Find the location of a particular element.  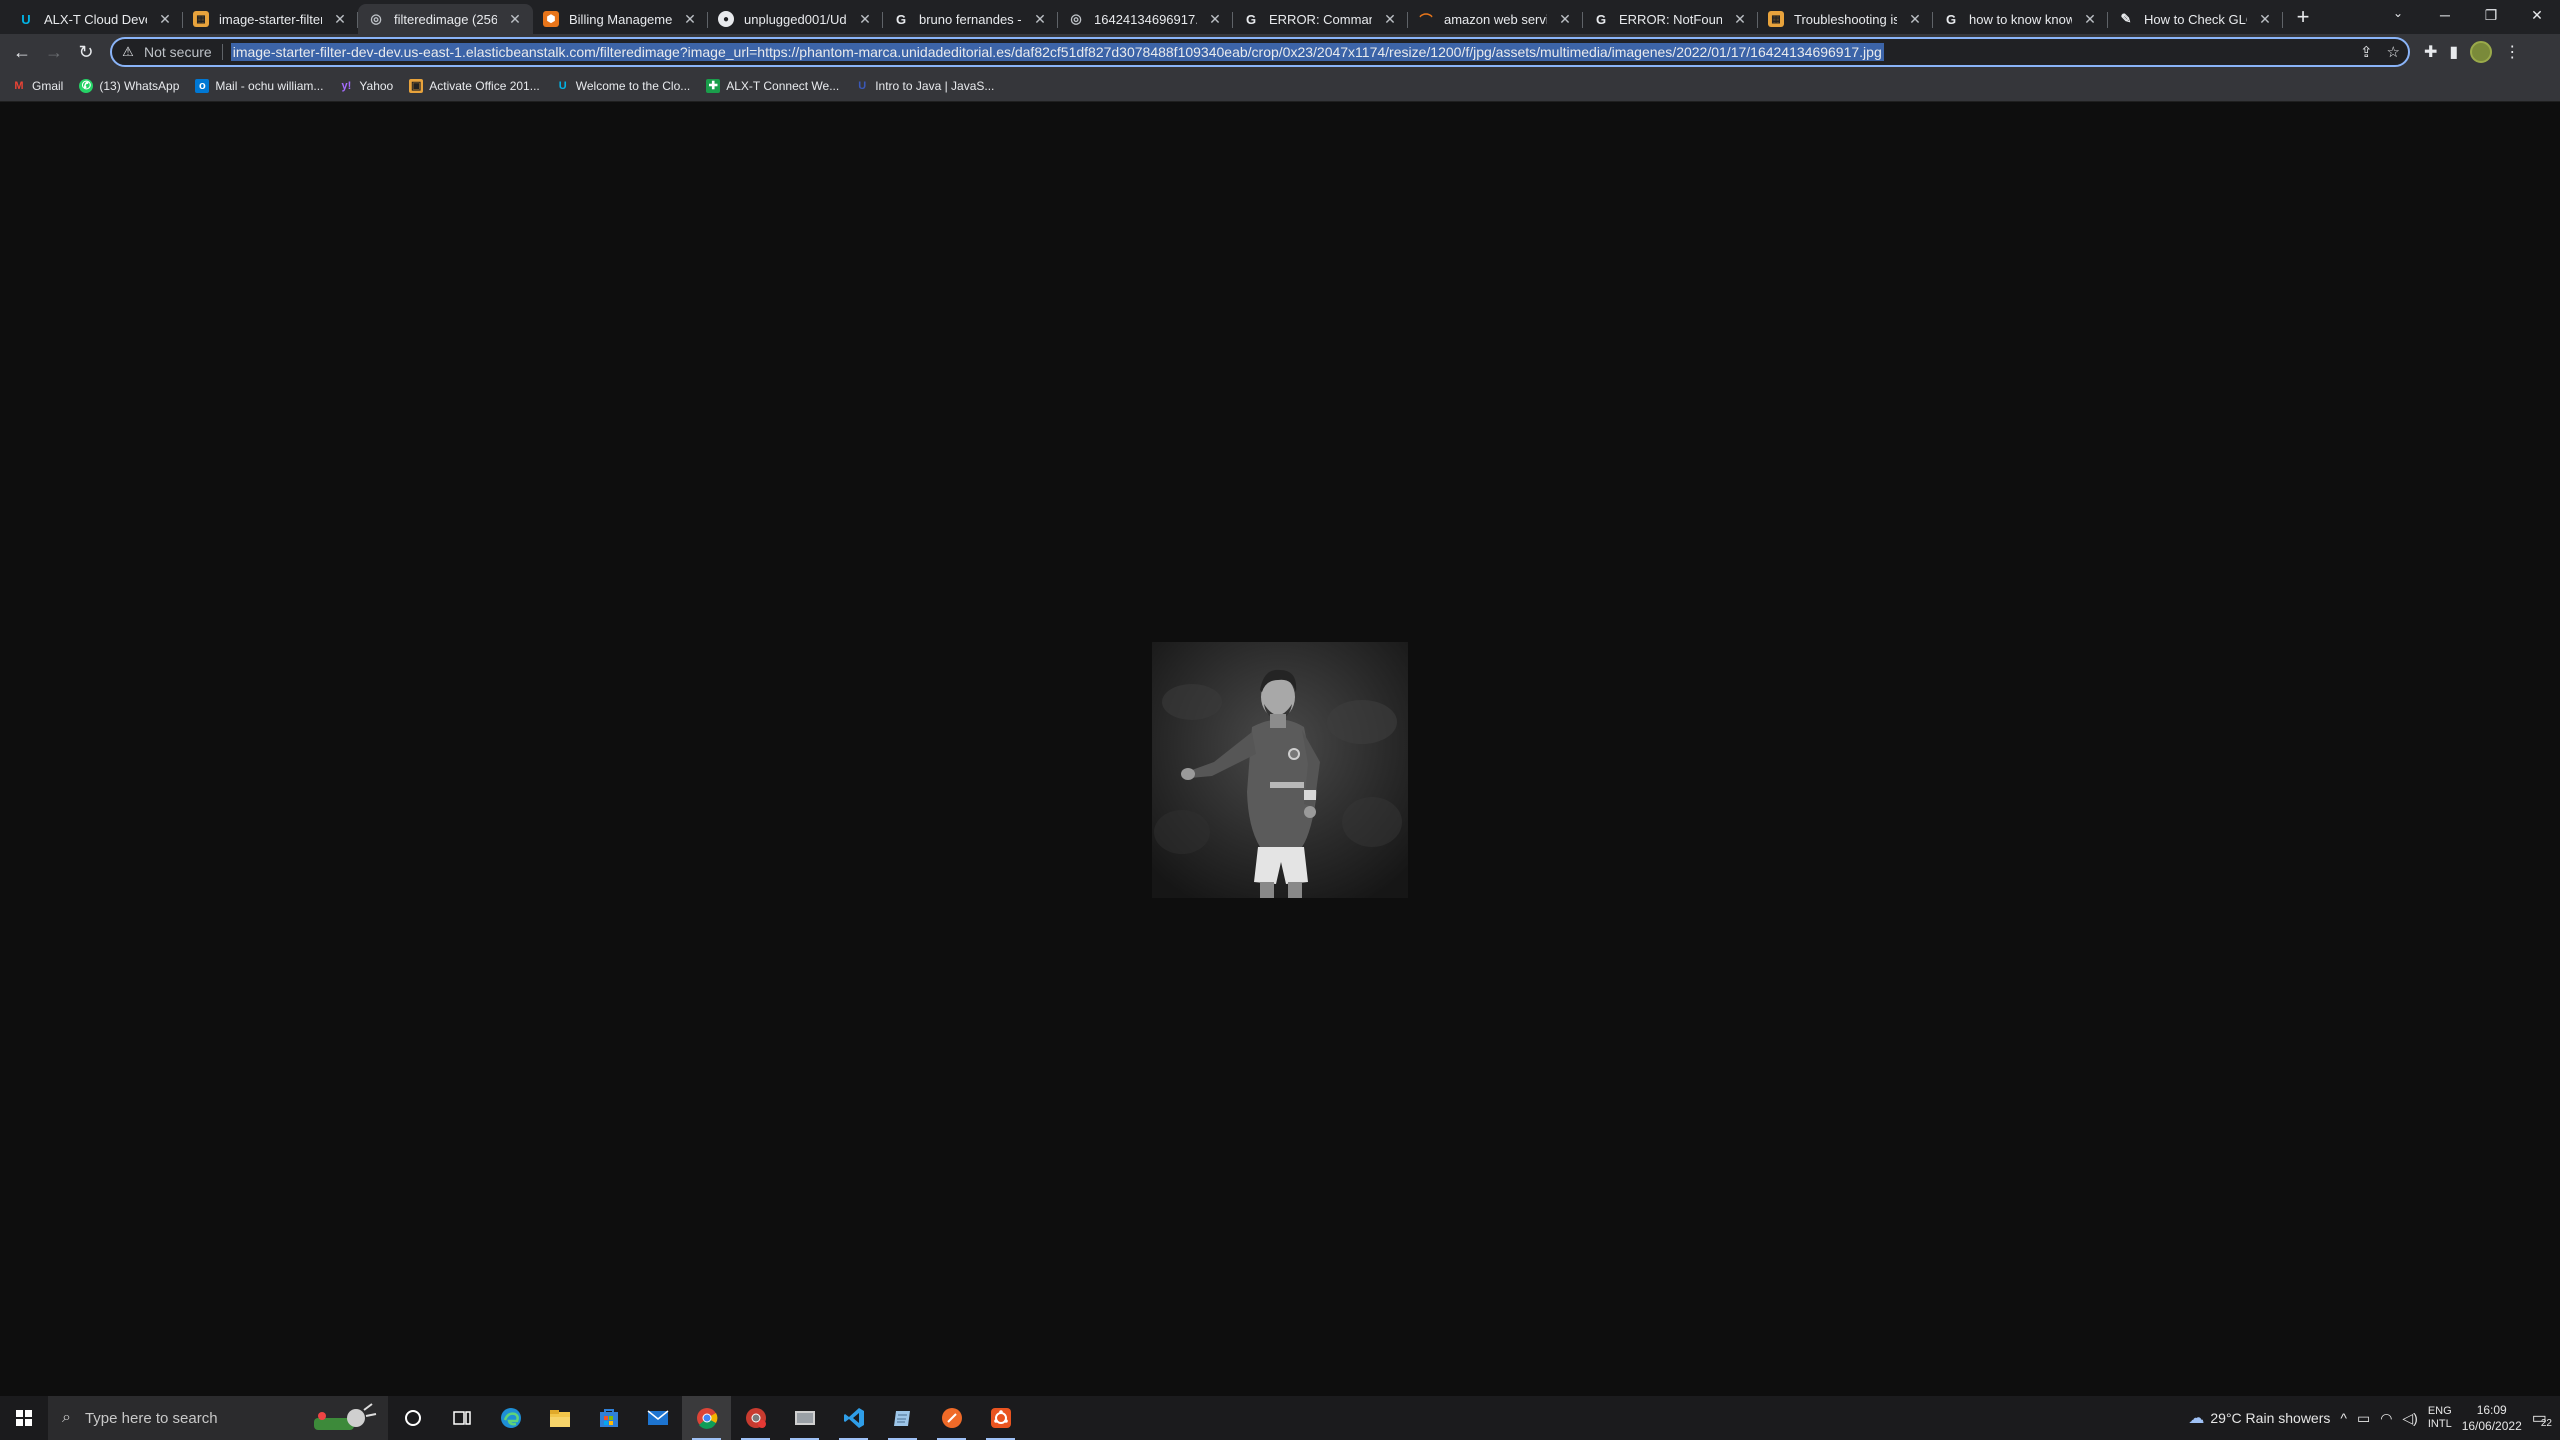

file-explorer-icon is located at coordinates (559, 1418).